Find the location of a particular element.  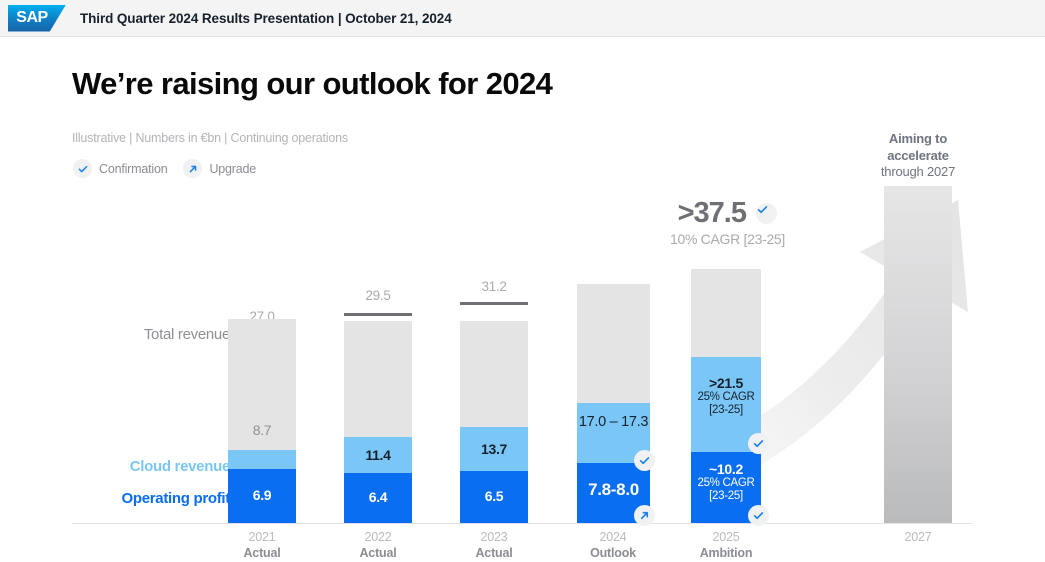

x-tick-sub-2021: Actual is located at coordinates (262, 552).